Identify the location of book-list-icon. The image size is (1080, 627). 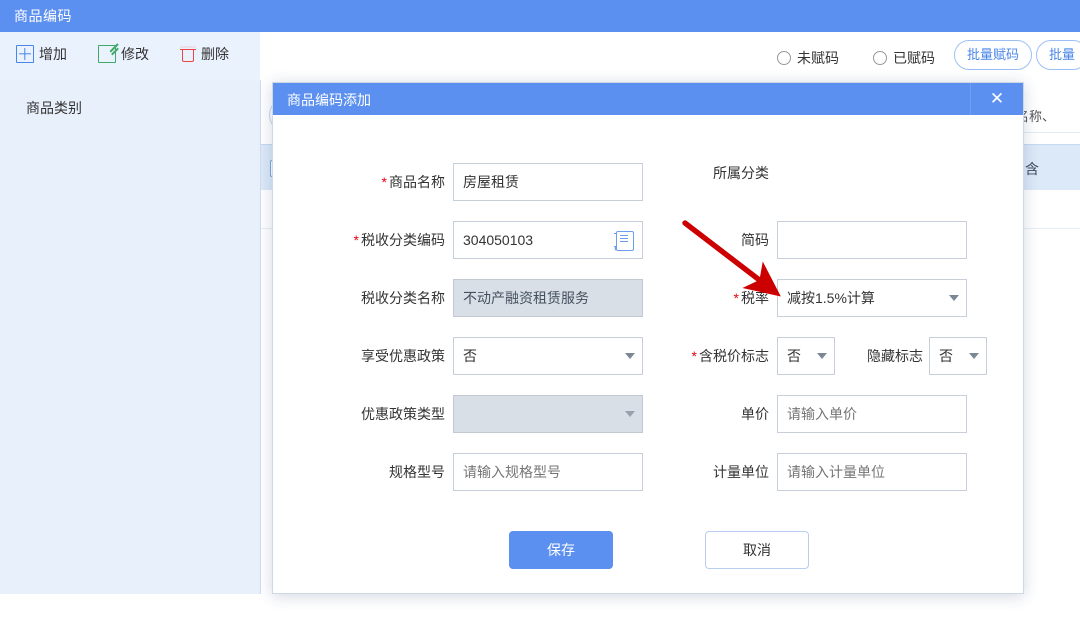
(624, 241).